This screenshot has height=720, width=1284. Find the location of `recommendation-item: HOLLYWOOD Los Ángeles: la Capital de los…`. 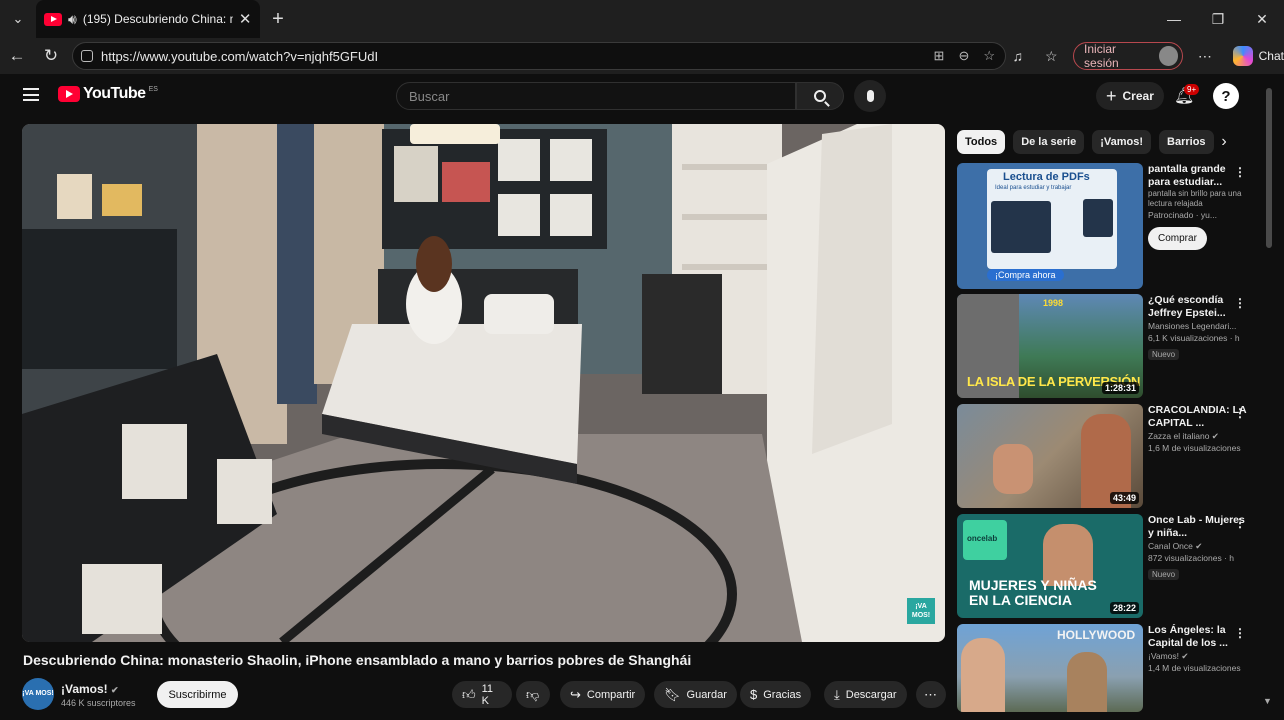

recommendation-item: HOLLYWOOD Los Ángeles: la Capital de los… is located at coordinates (1107, 668).